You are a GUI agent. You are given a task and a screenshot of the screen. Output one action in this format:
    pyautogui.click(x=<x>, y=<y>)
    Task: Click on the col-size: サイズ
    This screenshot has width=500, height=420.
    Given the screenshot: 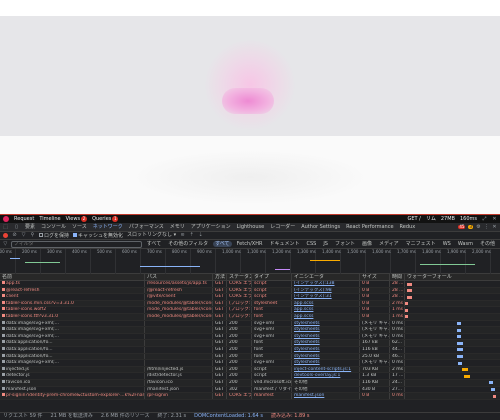 What is the action you would take?
    pyautogui.click(x=375, y=277)
    